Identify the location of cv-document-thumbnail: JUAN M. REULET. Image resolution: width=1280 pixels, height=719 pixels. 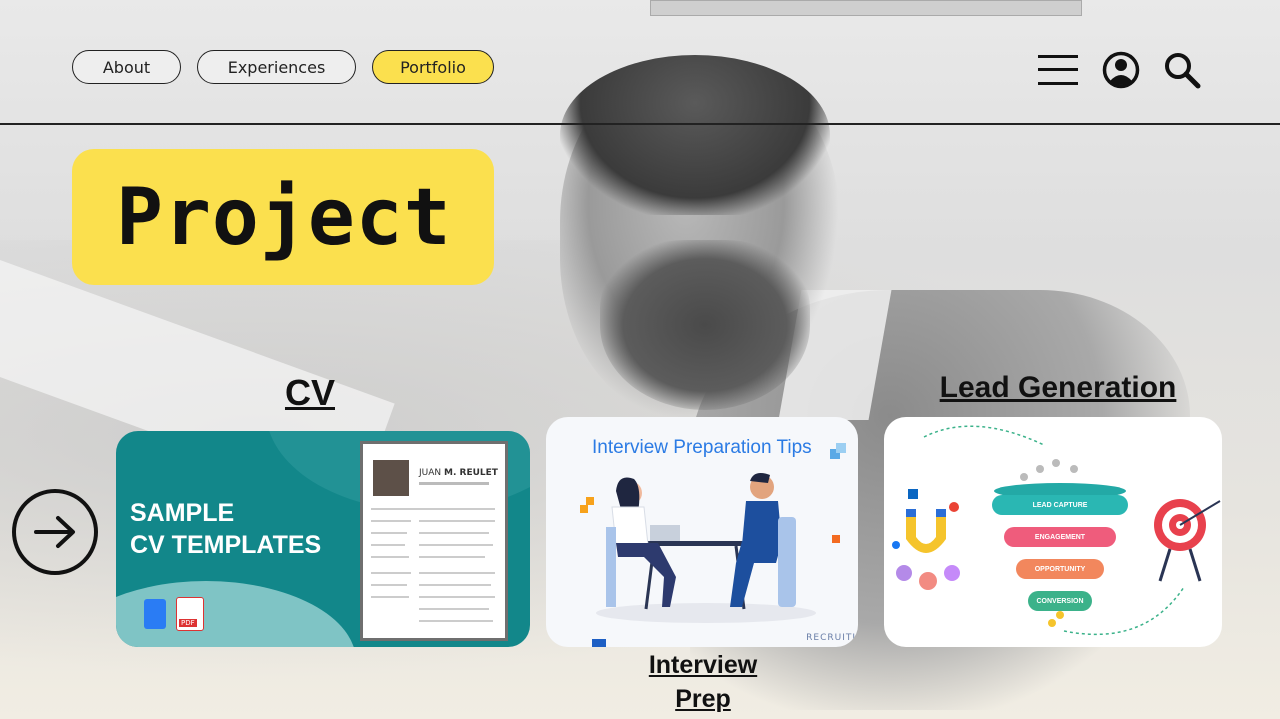
(434, 541).